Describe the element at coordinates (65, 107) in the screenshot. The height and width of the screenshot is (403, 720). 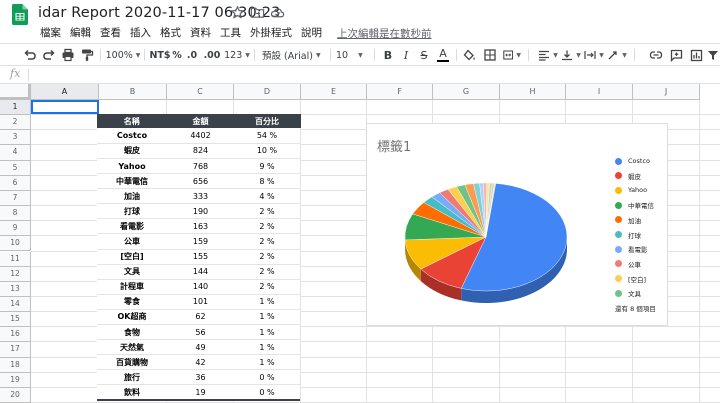
I see `active-cell-a1` at that location.